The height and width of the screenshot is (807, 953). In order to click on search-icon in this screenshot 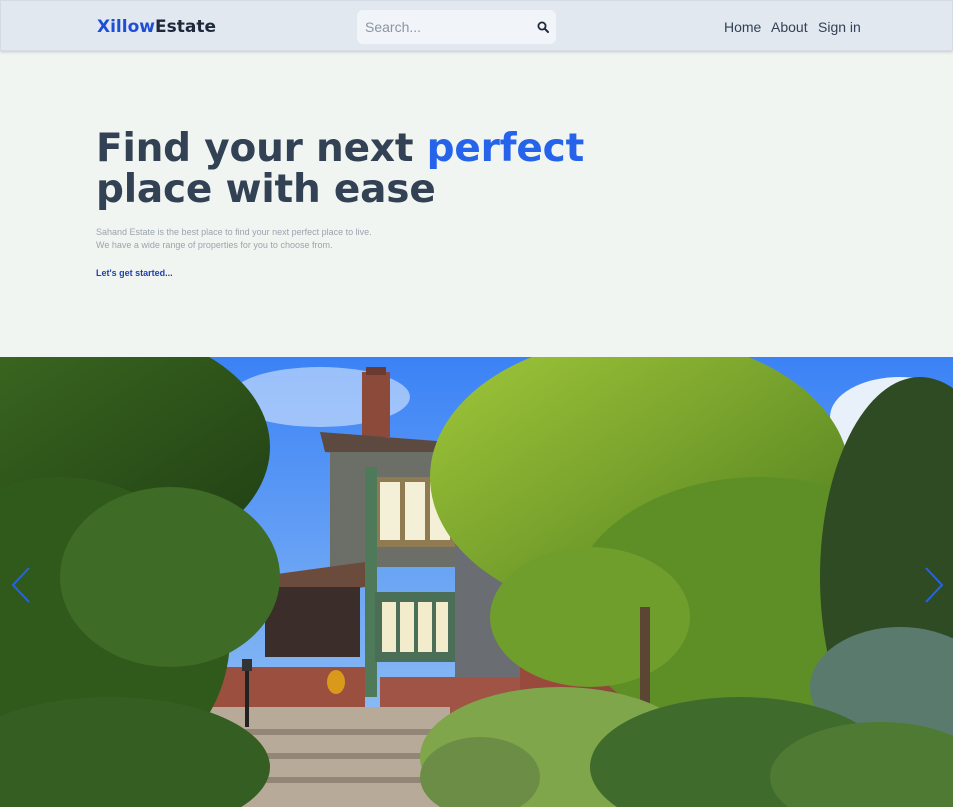, I will do `click(543, 27)`.